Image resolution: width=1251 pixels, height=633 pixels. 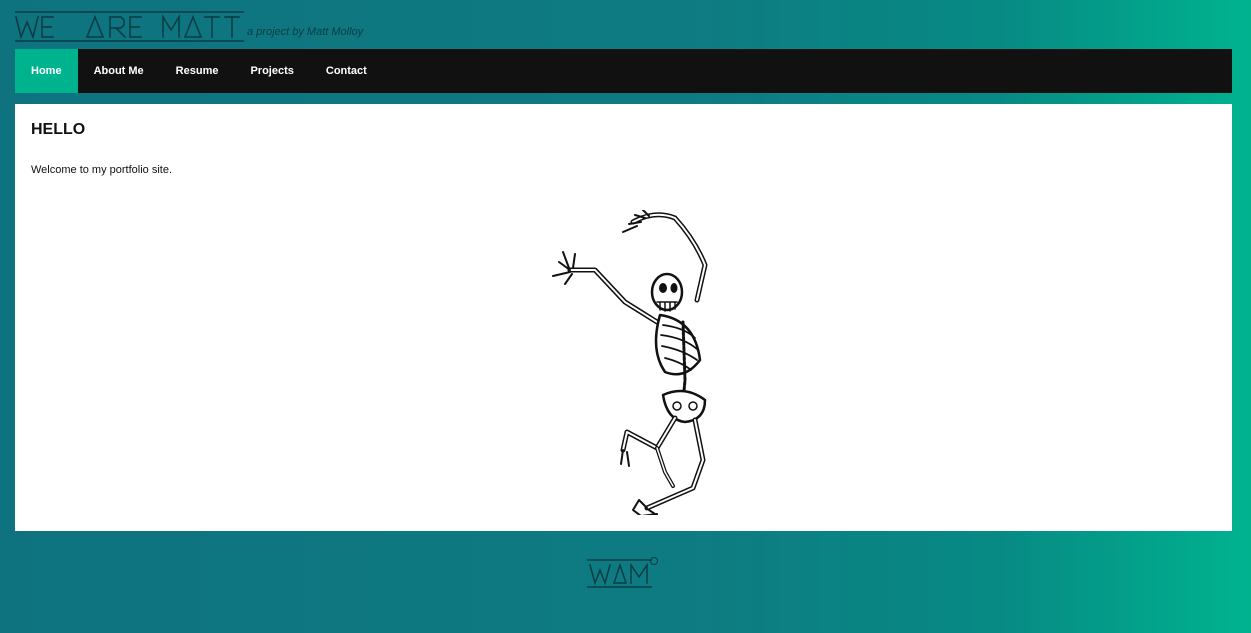 What do you see at coordinates (630, 362) in the screenshot?
I see `dancing-skeleton-image` at bounding box center [630, 362].